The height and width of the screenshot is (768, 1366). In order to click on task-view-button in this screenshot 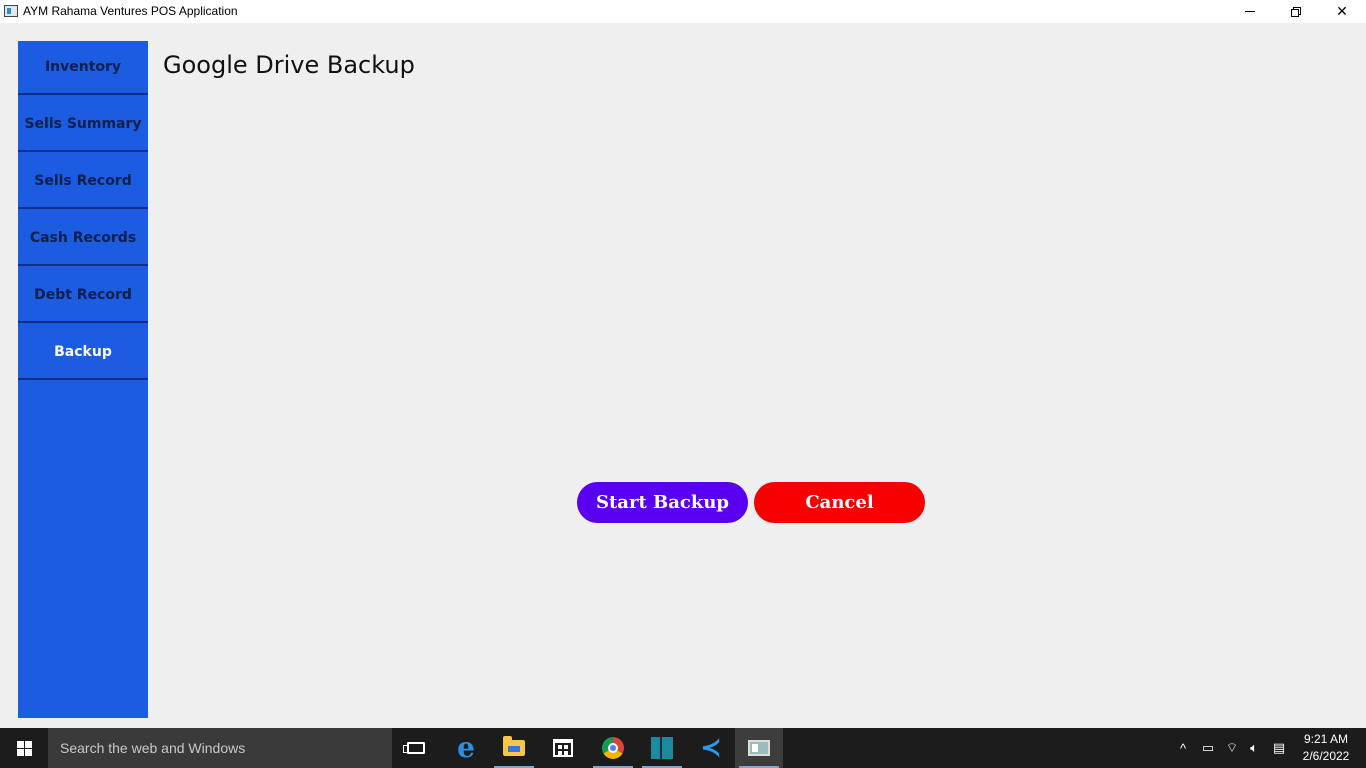, I will do `click(416, 748)`.